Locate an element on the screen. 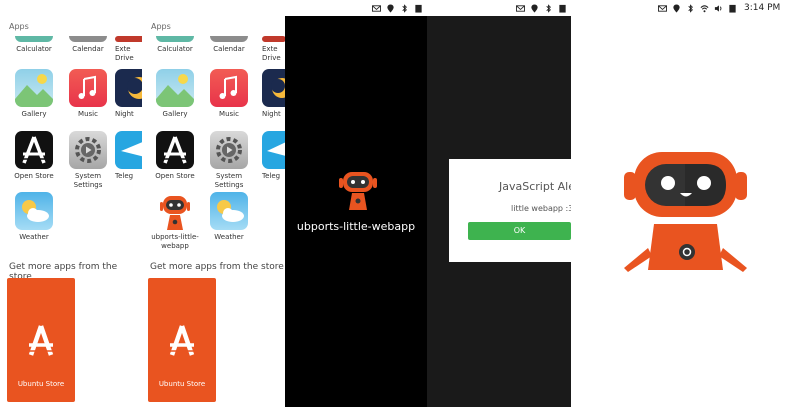 The image size is (800, 407). ok-button: OK is located at coordinates (519, 231).